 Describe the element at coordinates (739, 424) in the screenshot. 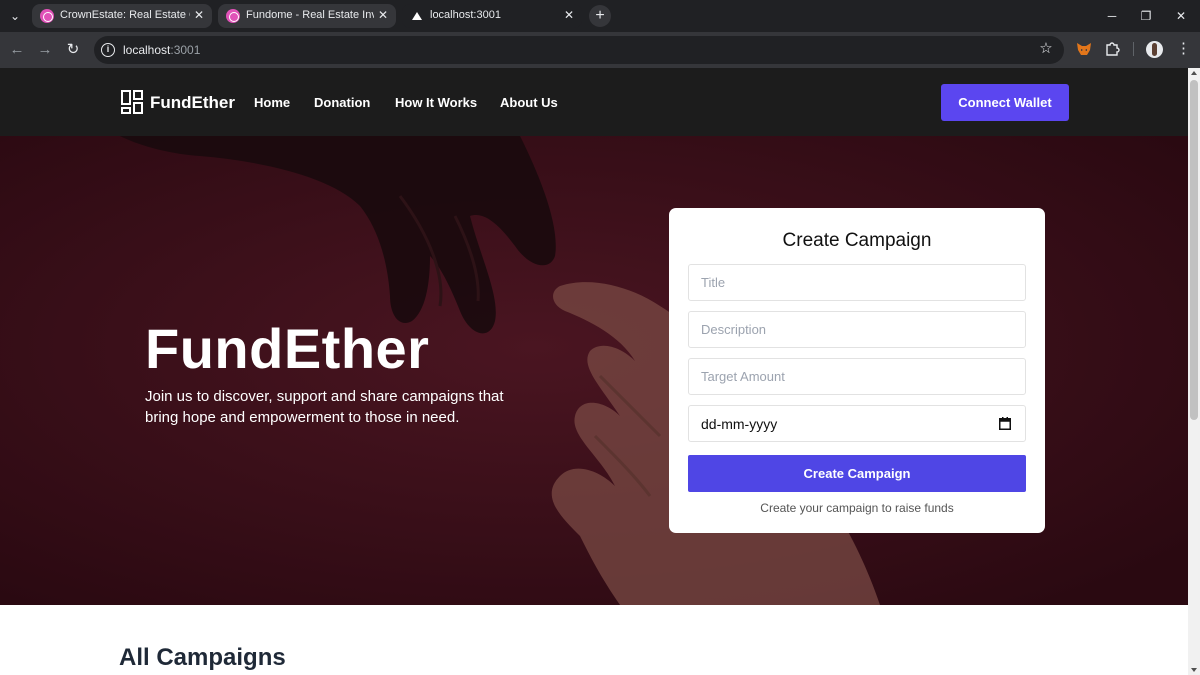

I see `date-placeholder: dd-mm-yyyy` at that location.